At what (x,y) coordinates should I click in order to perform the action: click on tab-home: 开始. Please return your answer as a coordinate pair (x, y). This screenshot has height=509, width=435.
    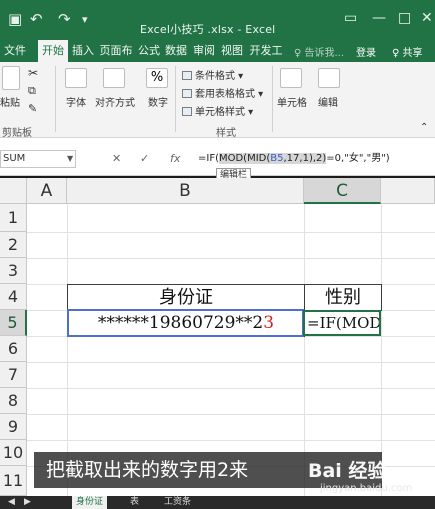
    Looking at the image, I should click on (53, 51).